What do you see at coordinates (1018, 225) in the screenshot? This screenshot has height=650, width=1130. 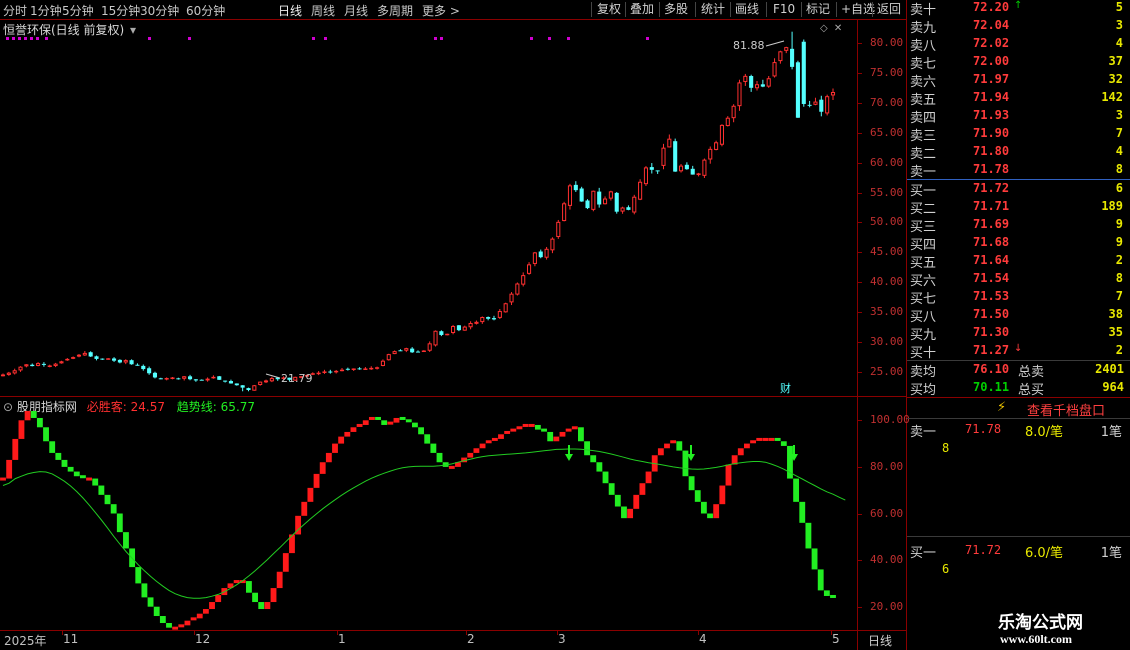 I see `bid-row: 买三 71.69 9` at bounding box center [1018, 225].